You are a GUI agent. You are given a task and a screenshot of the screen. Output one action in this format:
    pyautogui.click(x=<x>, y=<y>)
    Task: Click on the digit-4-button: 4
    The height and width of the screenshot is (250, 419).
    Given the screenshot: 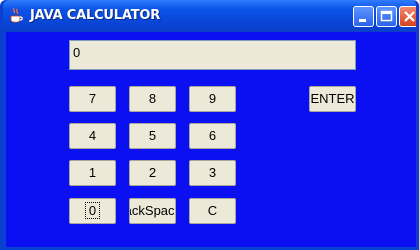 What is the action you would take?
    pyautogui.click(x=92, y=136)
    